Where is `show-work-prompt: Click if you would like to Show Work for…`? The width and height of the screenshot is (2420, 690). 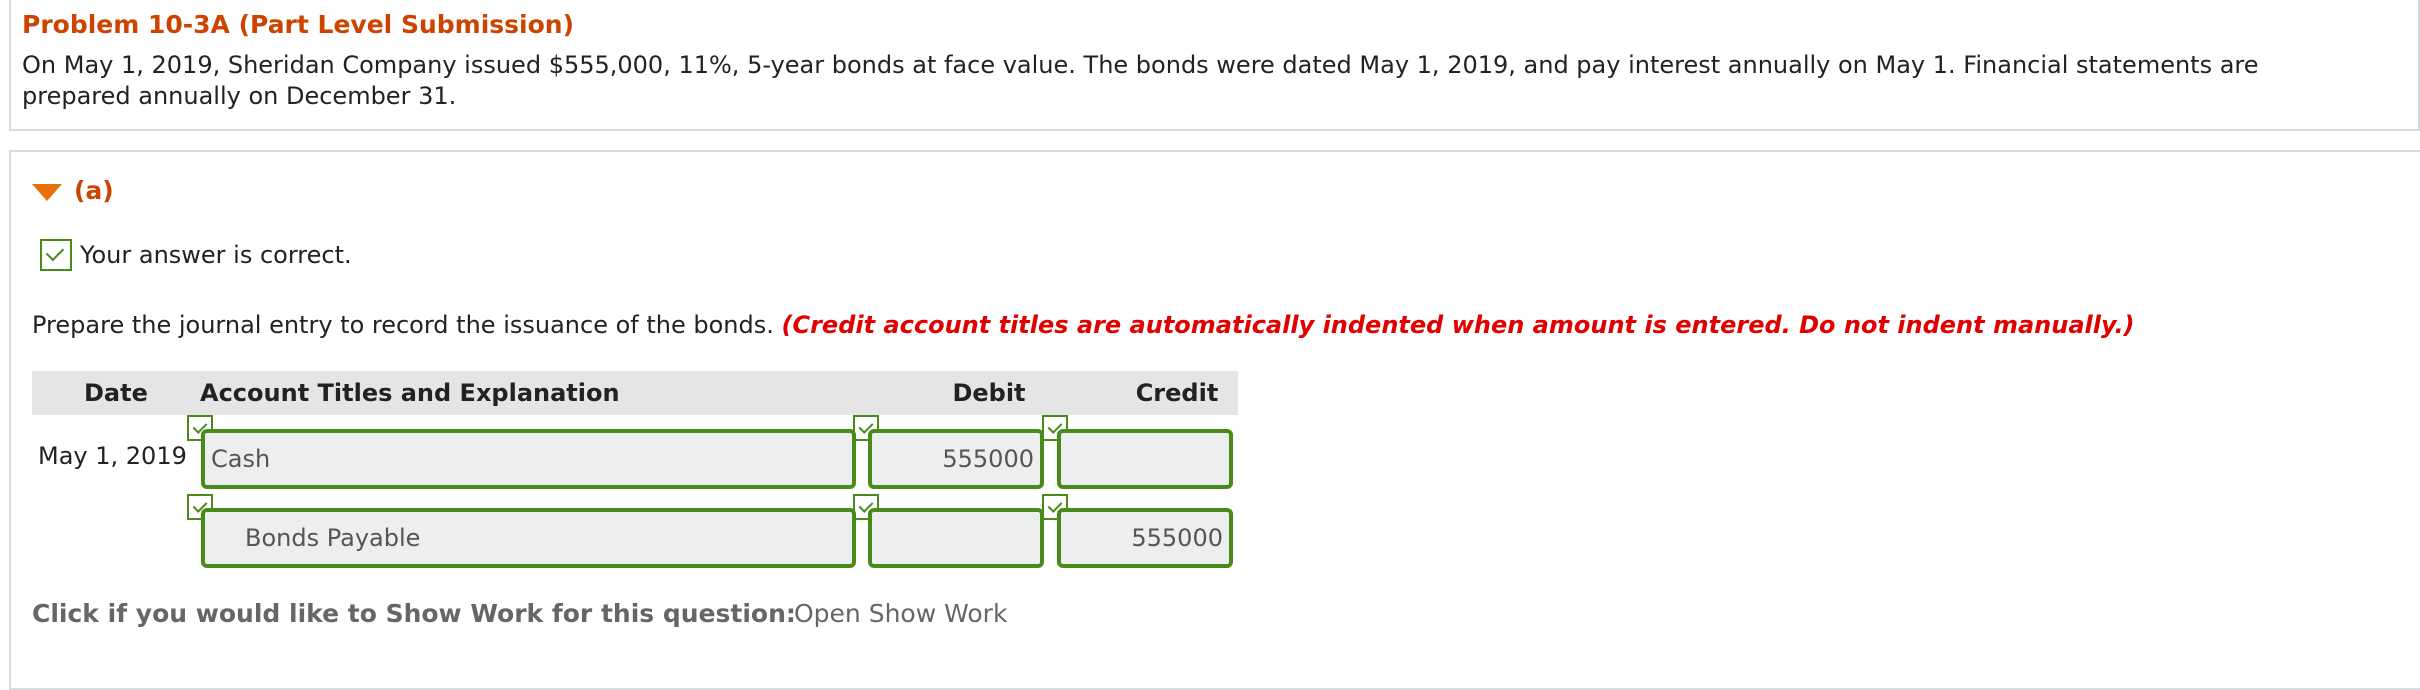 show-work-prompt: Click if you would like to Show Work for… is located at coordinates (414, 613).